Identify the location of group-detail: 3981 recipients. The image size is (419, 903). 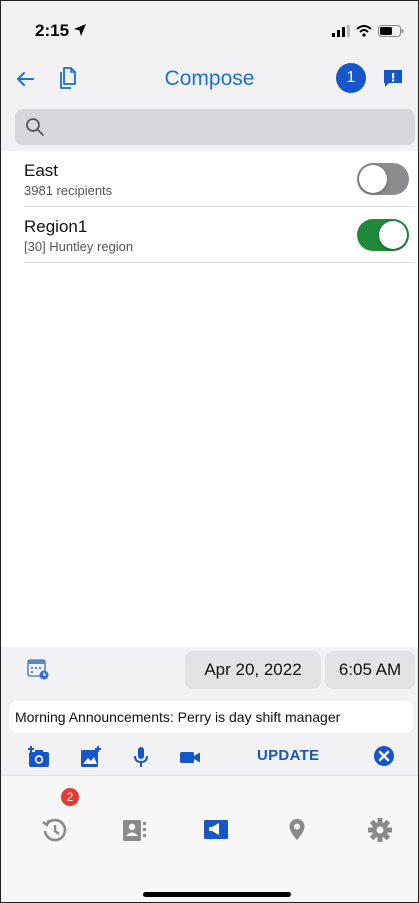
(68, 190).